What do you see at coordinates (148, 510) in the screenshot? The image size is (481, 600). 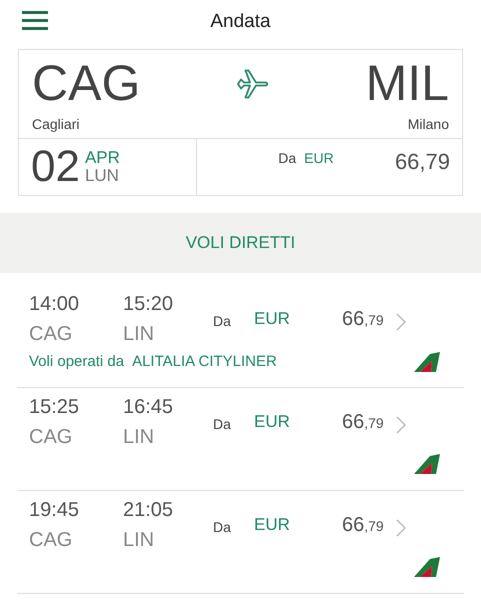 I see `arrival-time: 21:05` at bounding box center [148, 510].